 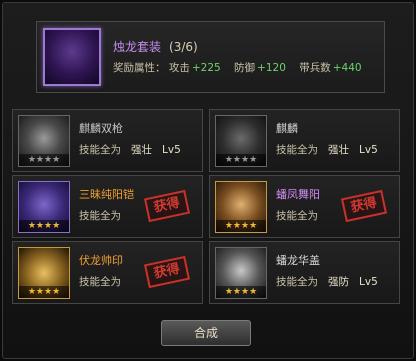 What do you see at coordinates (134, 68) in the screenshot?
I see `bonus-label: 奖励属性` at bounding box center [134, 68].